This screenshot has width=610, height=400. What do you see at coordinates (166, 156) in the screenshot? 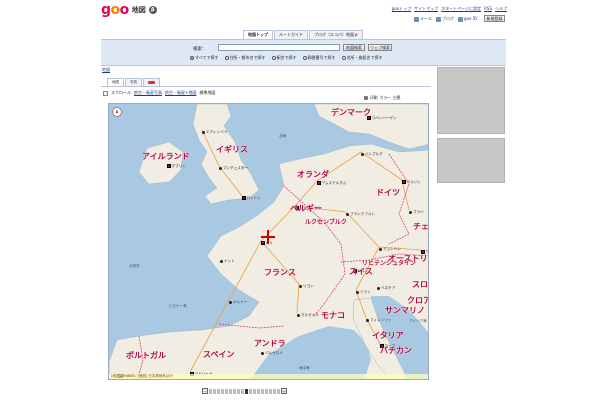
I see `map-country-label: アイルランド` at bounding box center [166, 156].